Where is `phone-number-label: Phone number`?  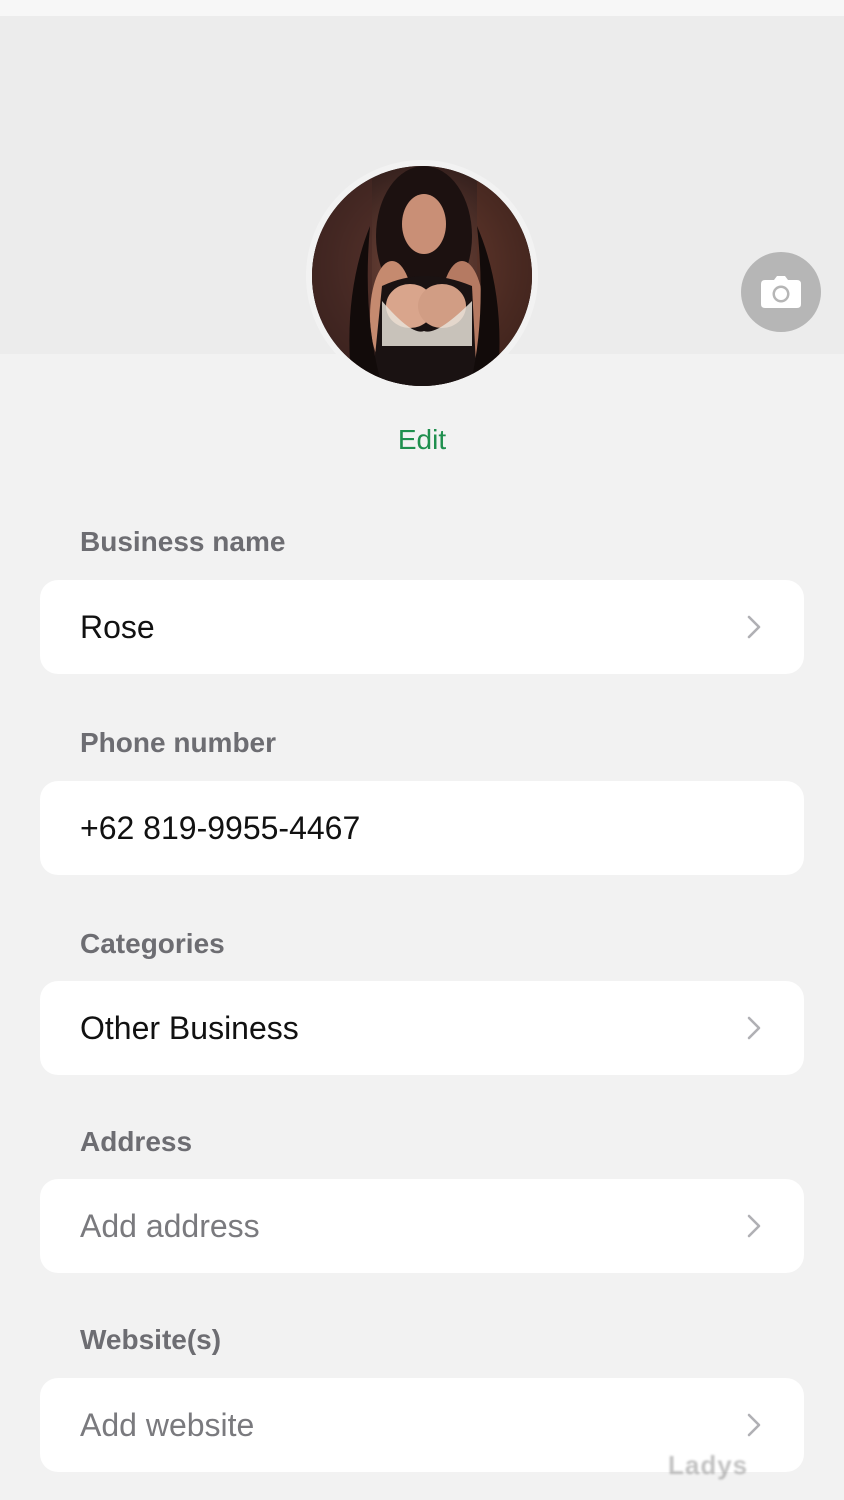 phone-number-label: Phone number is located at coordinates (178, 742).